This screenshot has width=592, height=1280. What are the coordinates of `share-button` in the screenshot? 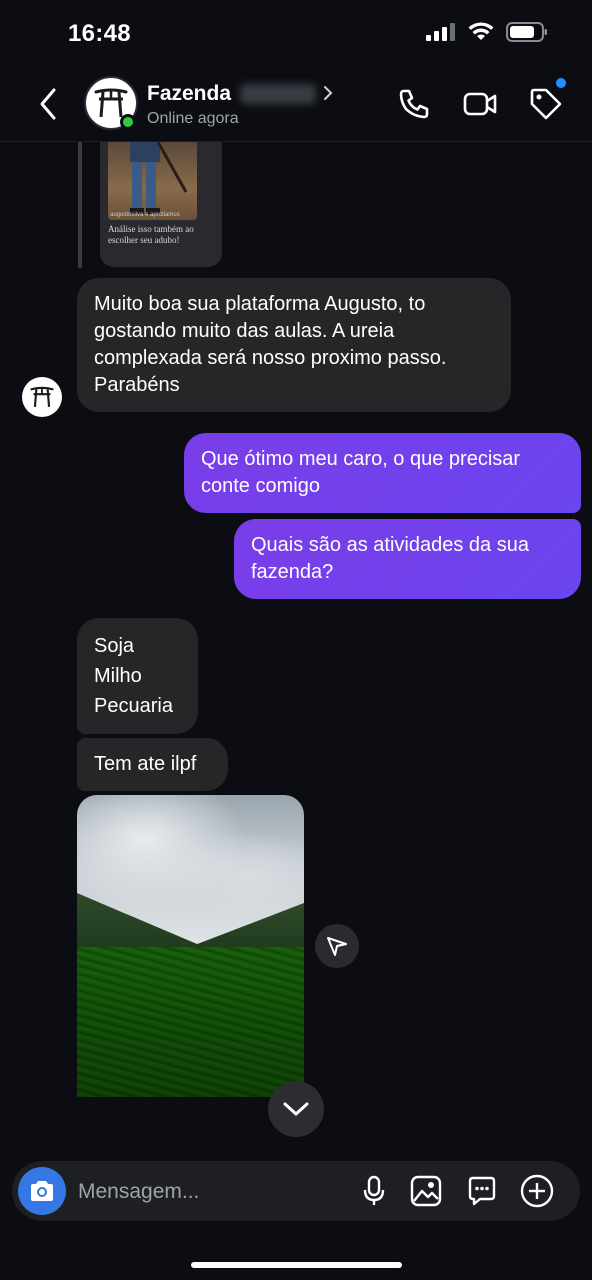 It's located at (337, 946).